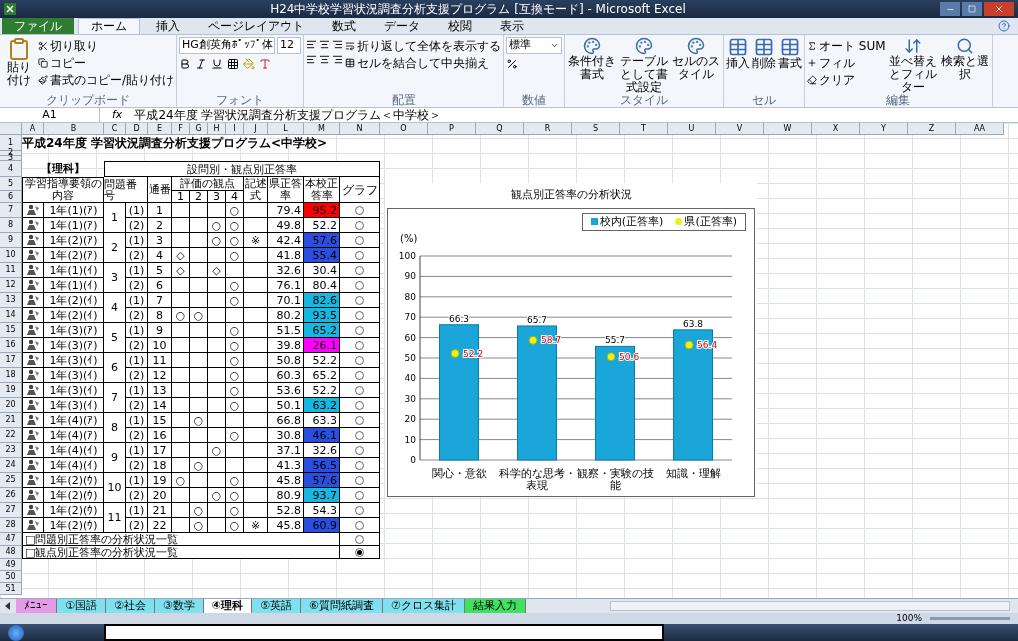 The image size is (1018, 641). Describe the element at coordinates (460, 26) in the screenshot. I see `ribbon-tab: 校閲` at that location.